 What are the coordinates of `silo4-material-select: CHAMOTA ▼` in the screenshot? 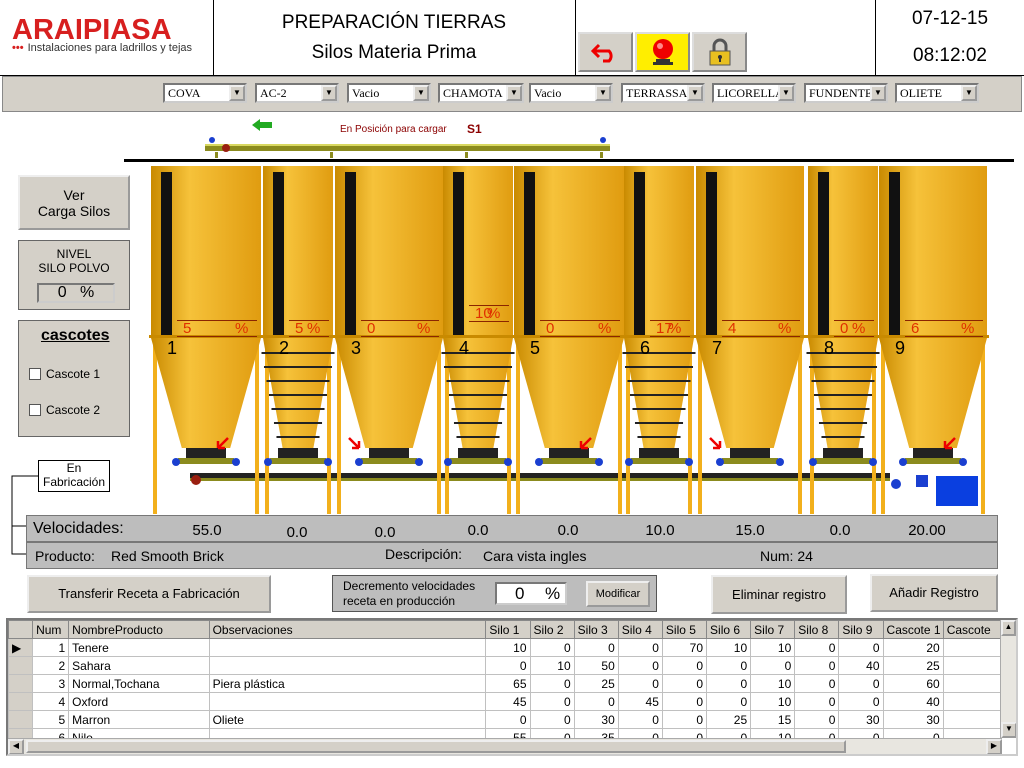 It's located at (481, 93).